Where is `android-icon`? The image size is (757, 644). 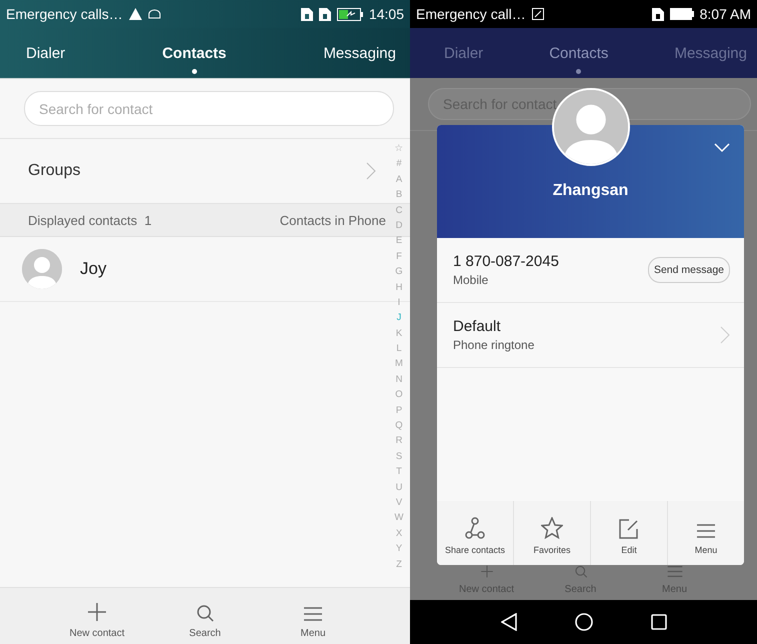 android-icon is located at coordinates (154, 14).